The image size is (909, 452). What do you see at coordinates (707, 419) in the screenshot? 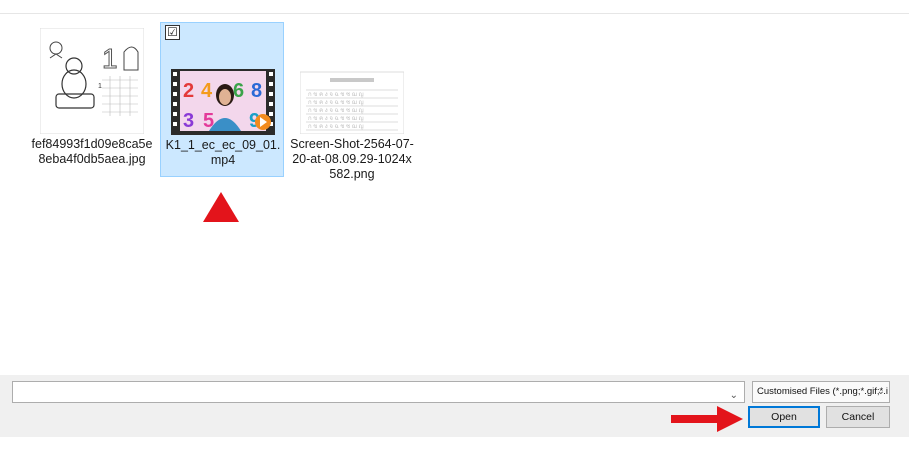
I see `red-arrow-right-icon` at bounding box center [707, 419].